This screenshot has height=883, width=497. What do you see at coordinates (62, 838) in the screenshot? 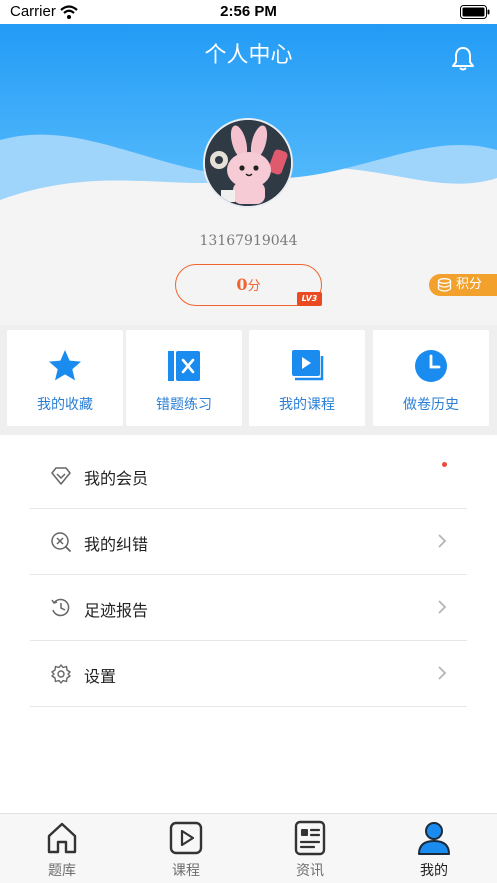
I see `home-icon` at bounding box center [62, 838].